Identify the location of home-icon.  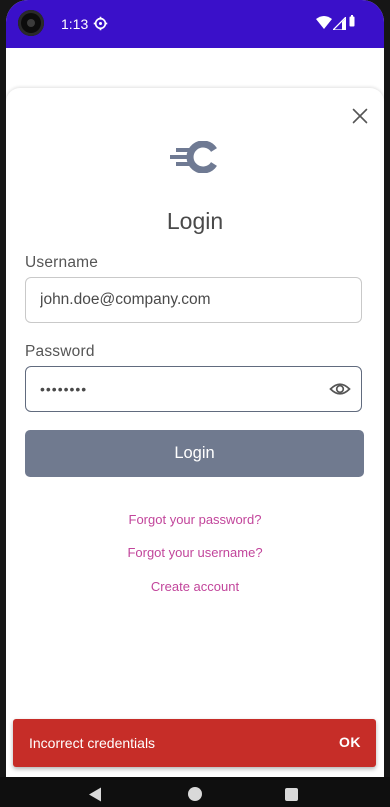
(195, 794).